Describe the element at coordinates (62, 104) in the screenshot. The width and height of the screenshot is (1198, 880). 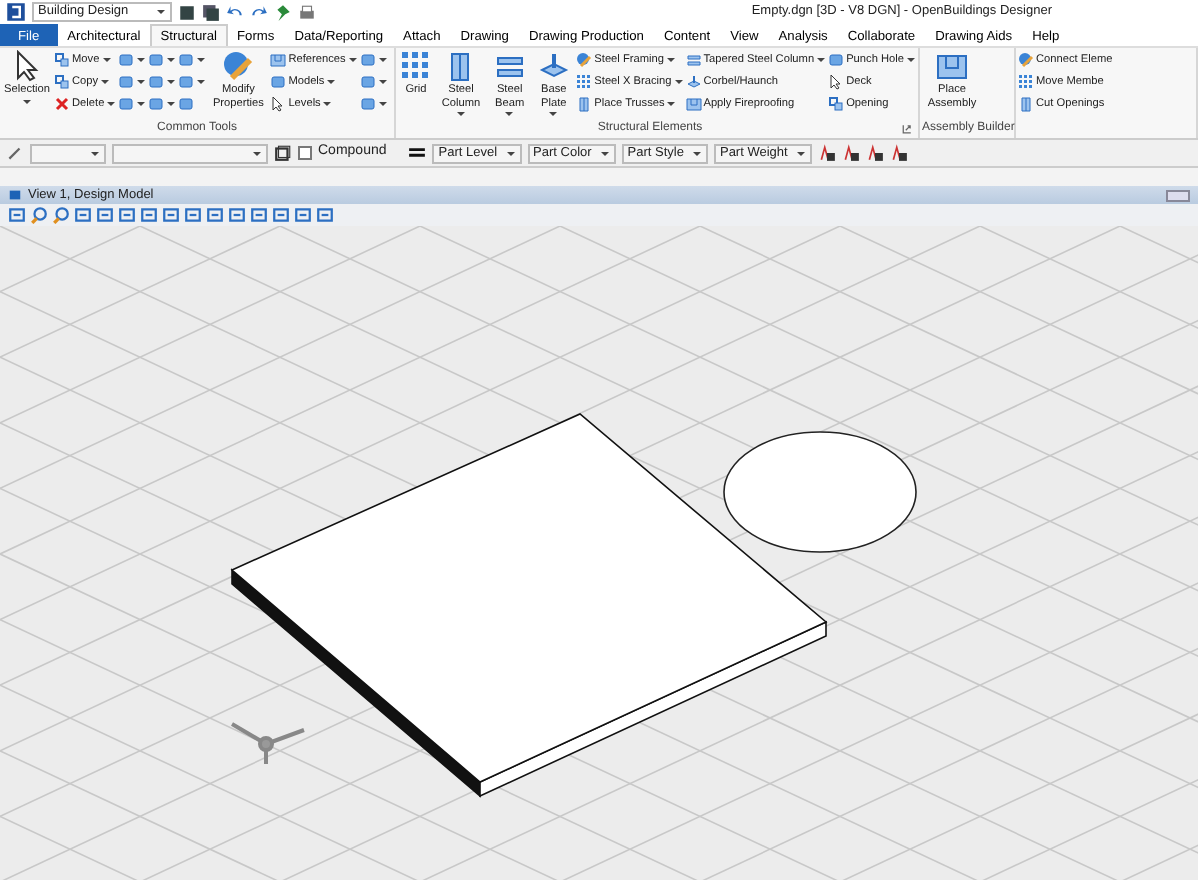
I see `cross-icon` at that location.